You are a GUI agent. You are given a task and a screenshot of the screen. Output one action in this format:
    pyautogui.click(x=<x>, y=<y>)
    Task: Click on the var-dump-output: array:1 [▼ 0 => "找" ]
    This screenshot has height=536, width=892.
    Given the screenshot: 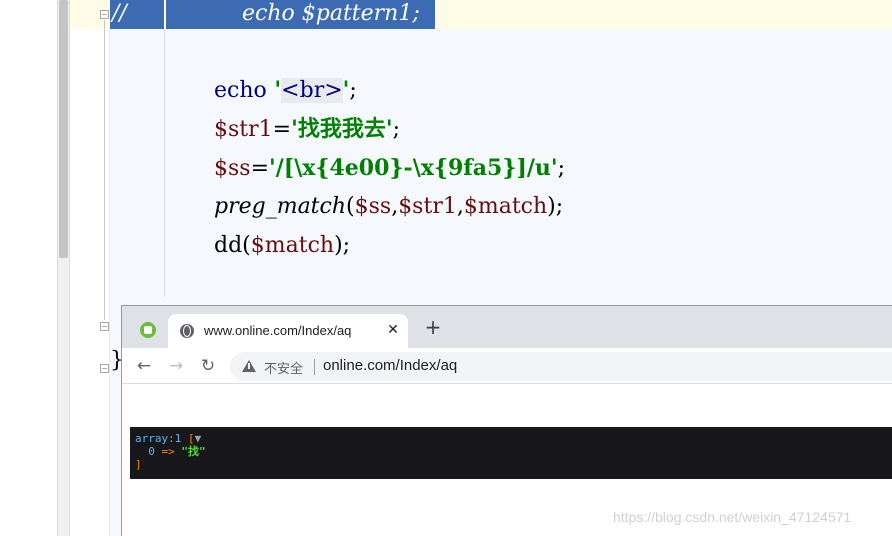 What is the action you would take?
    pyautogui.click(x=511, y=453)
    